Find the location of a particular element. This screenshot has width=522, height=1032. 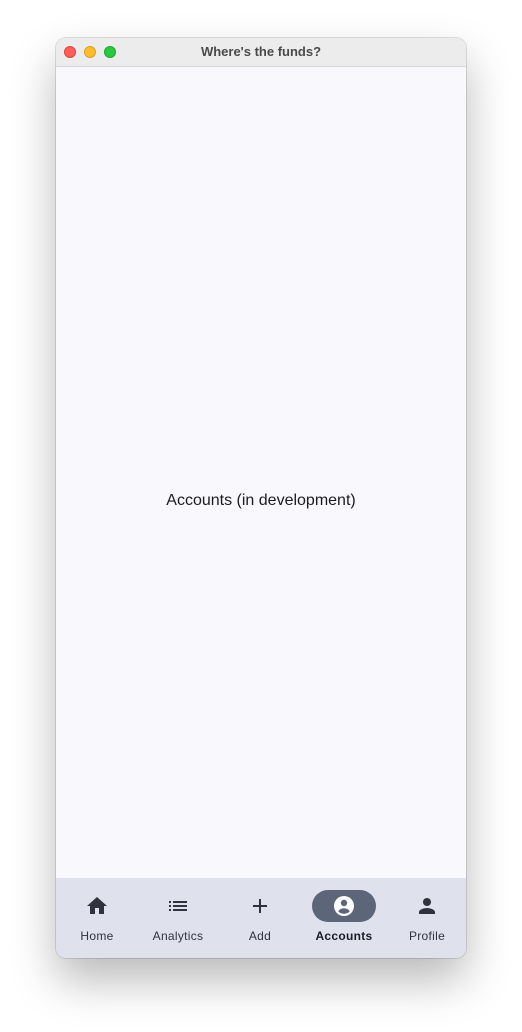

nav-label-profile: Profile is located at coordinates (427, 936).